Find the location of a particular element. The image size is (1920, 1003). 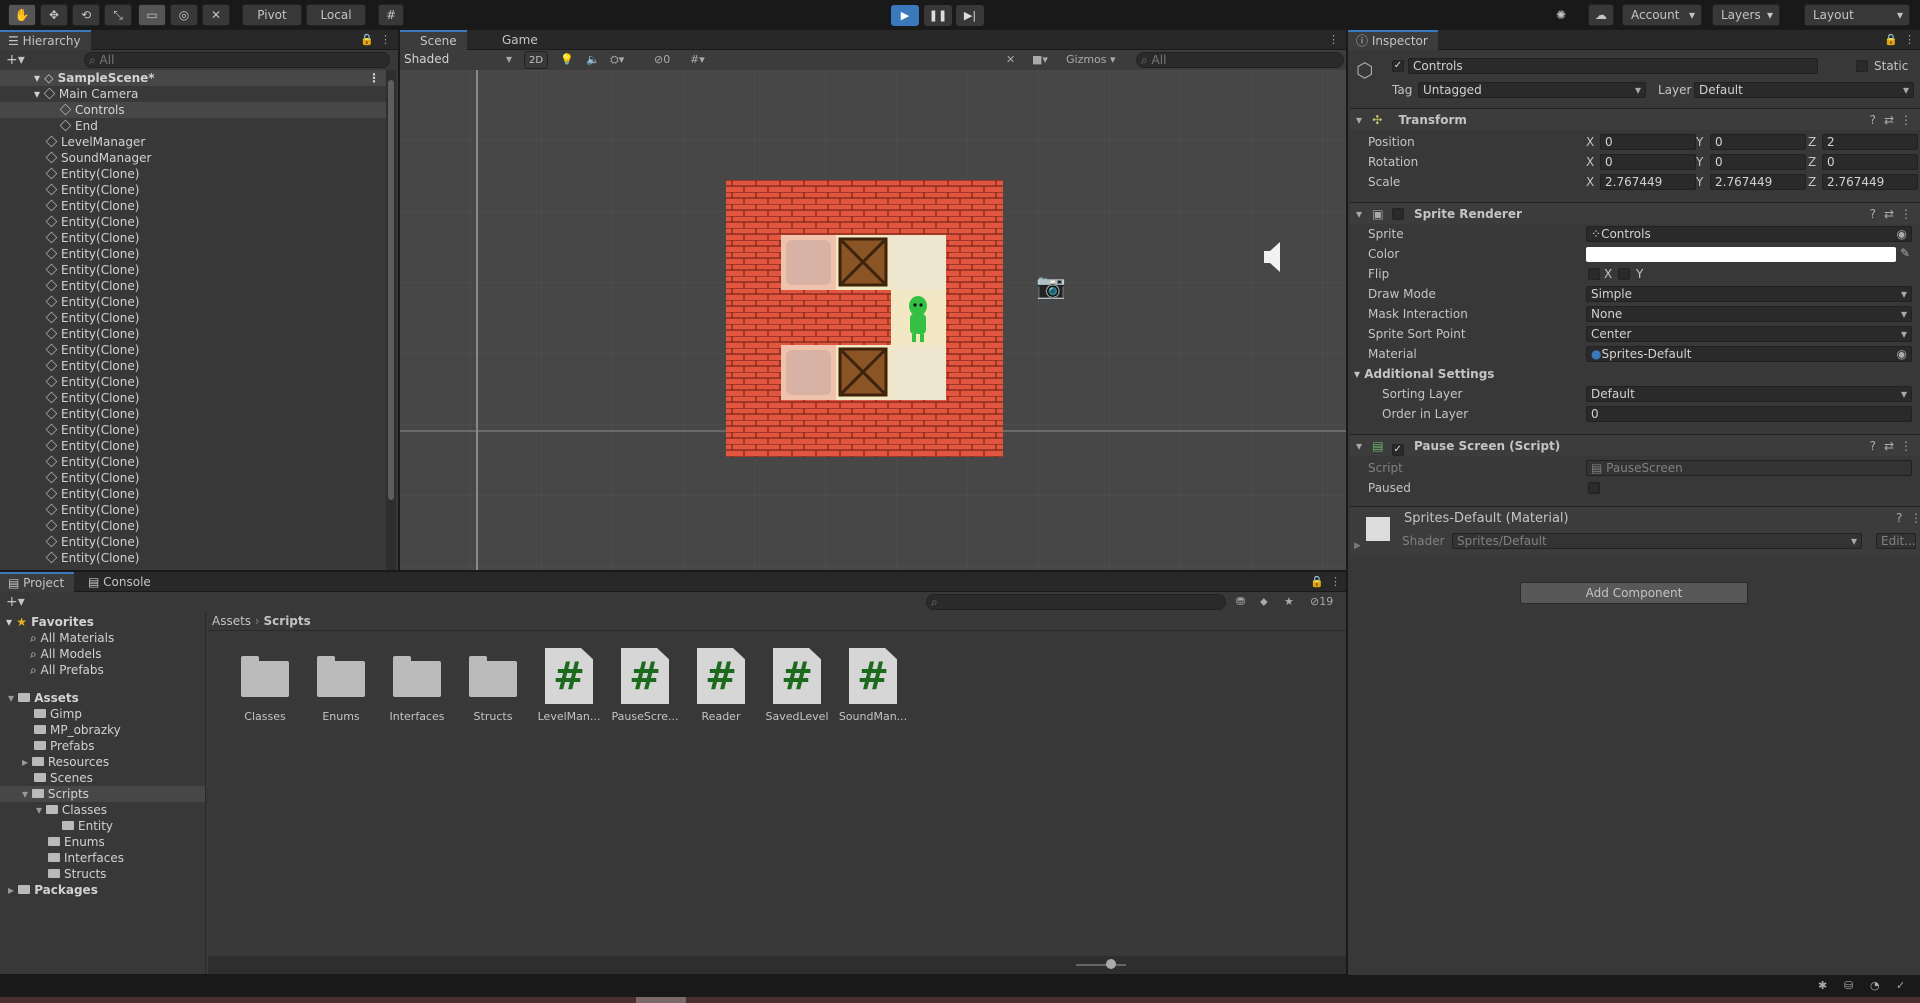

account-dropdown: Account ▾ is located at coordinates (1662, 15).